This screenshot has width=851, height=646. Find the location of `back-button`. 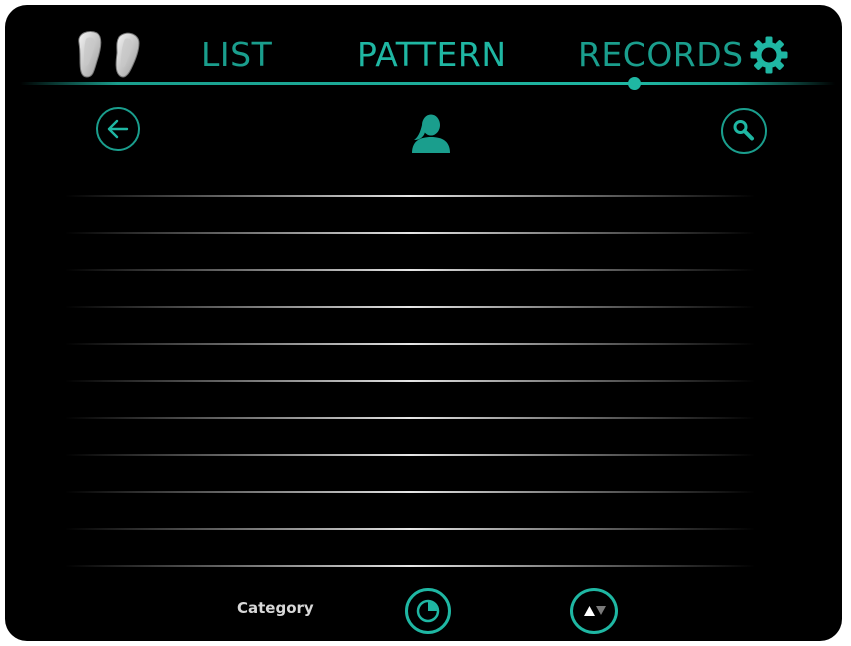

back-button is located at coordinates (118, 129).